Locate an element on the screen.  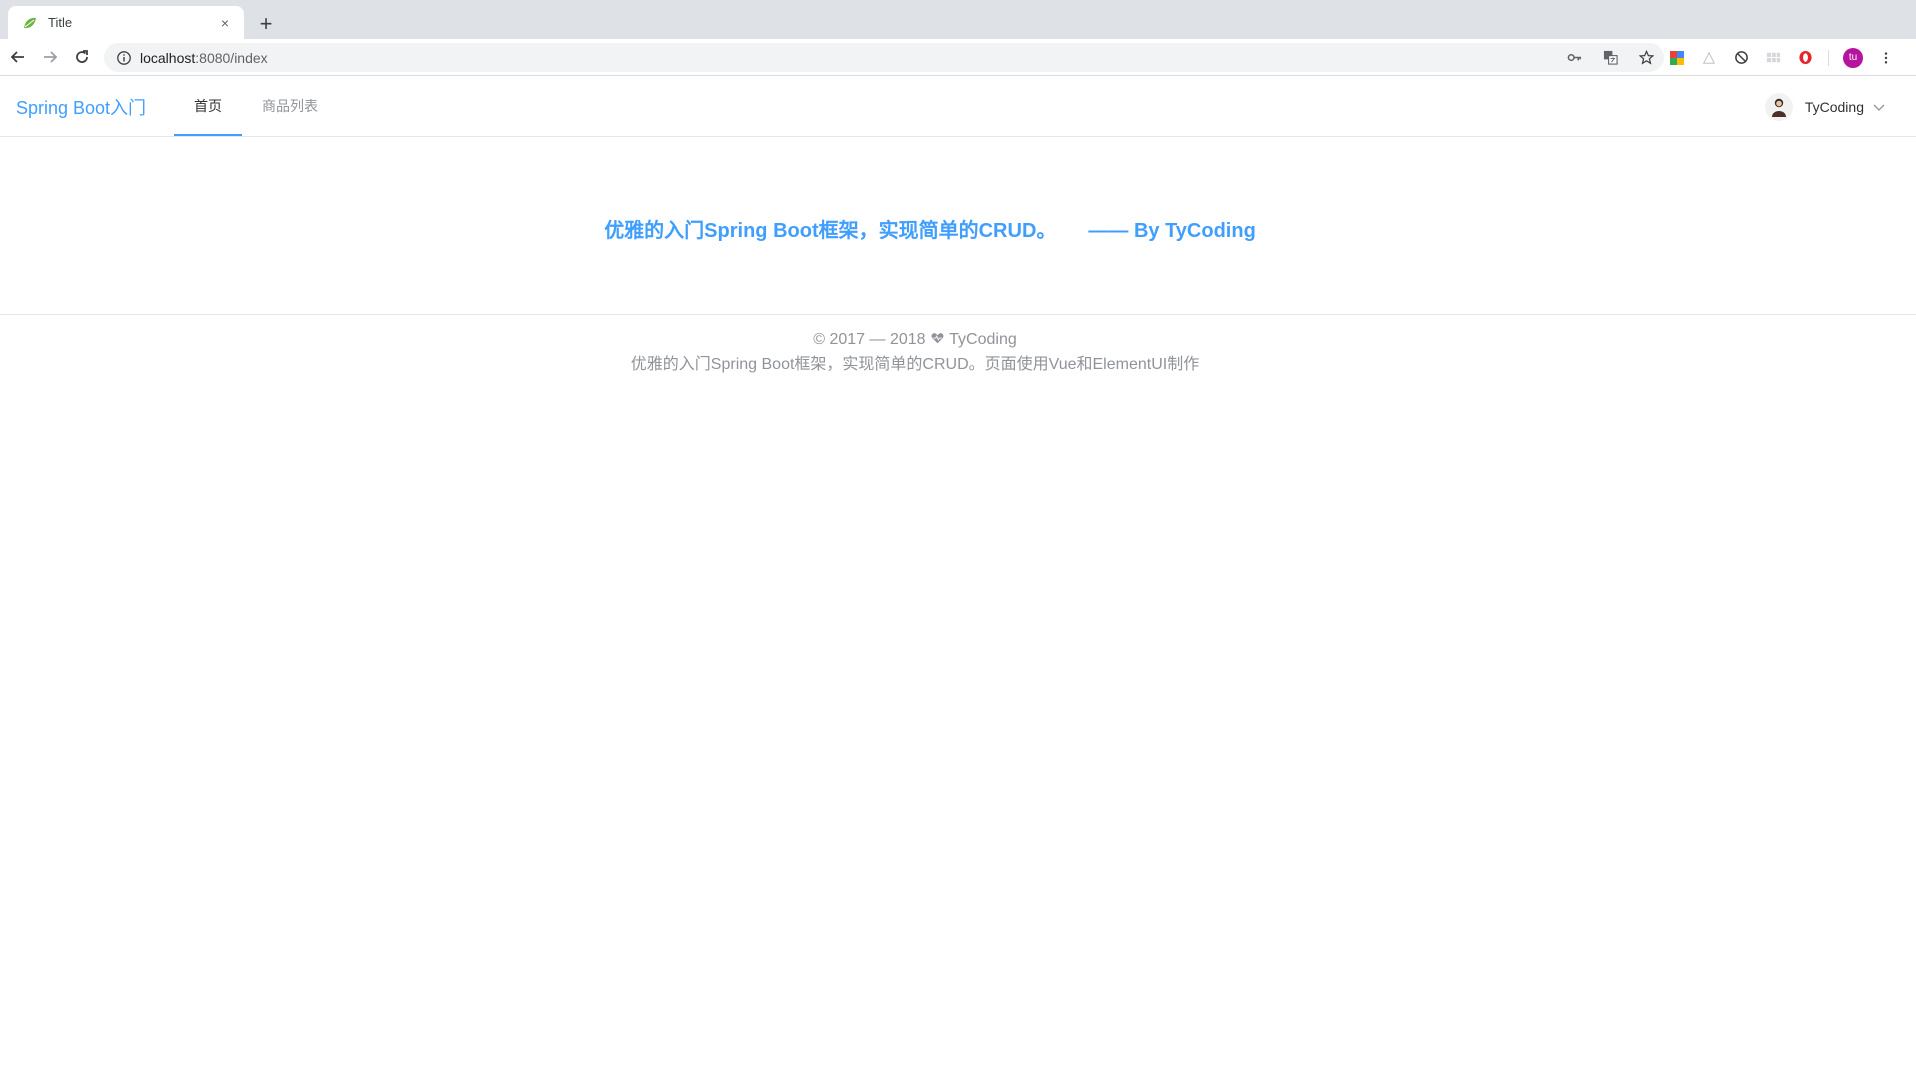
copyright-years: © 2017 — 2018 is located at coordinates (869, 339).